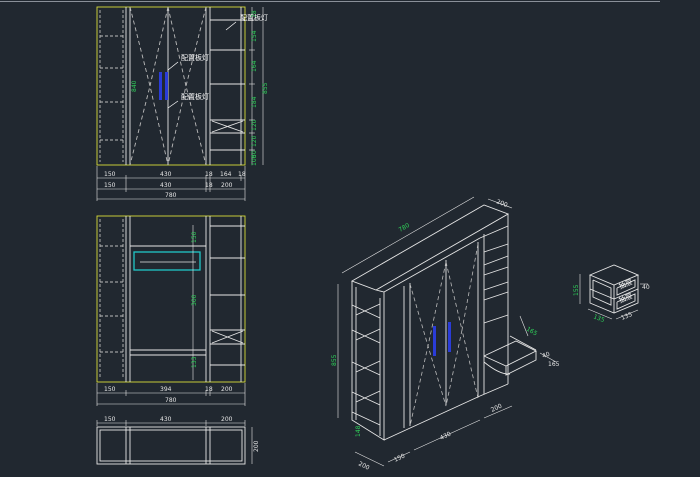 This screenshot has height=477, width=700. What do you see at coordinates (160, 86) in the screenshot?
I see `front-door-handle-left` at bounding box center [160, 86].